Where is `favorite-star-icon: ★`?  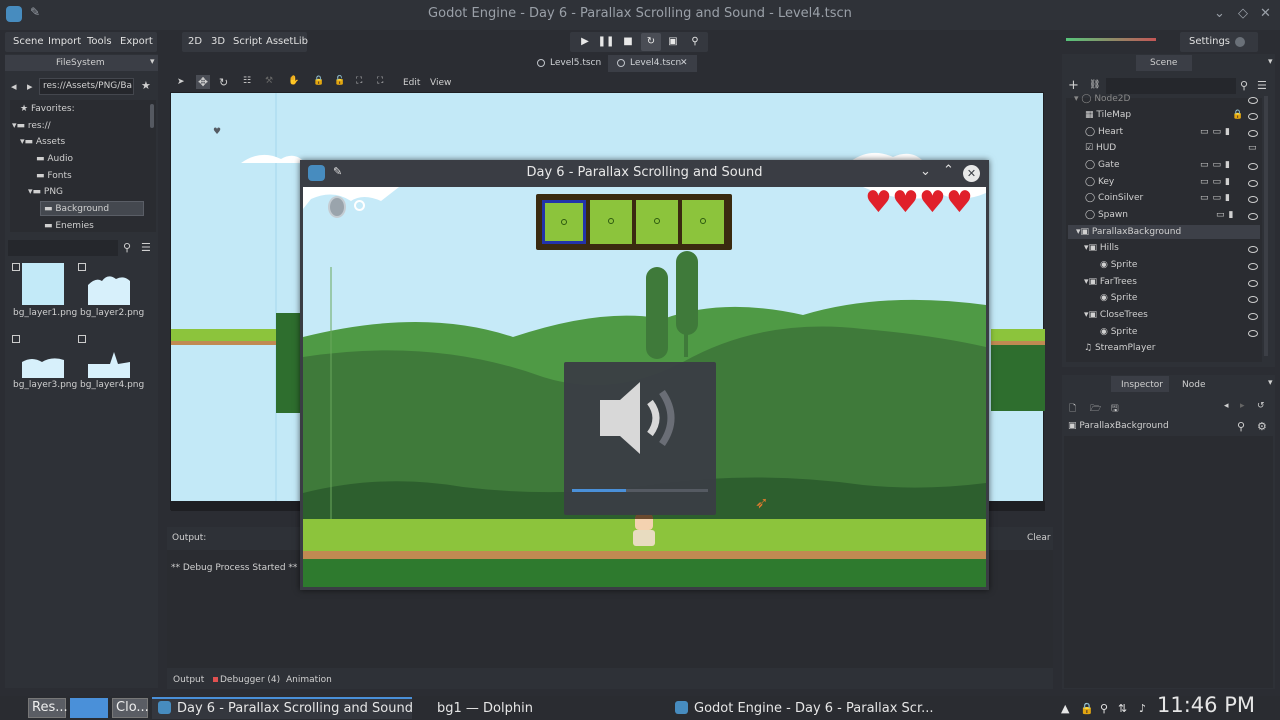
favorite-star-icon: ★ is located at coordinates (146, 85).